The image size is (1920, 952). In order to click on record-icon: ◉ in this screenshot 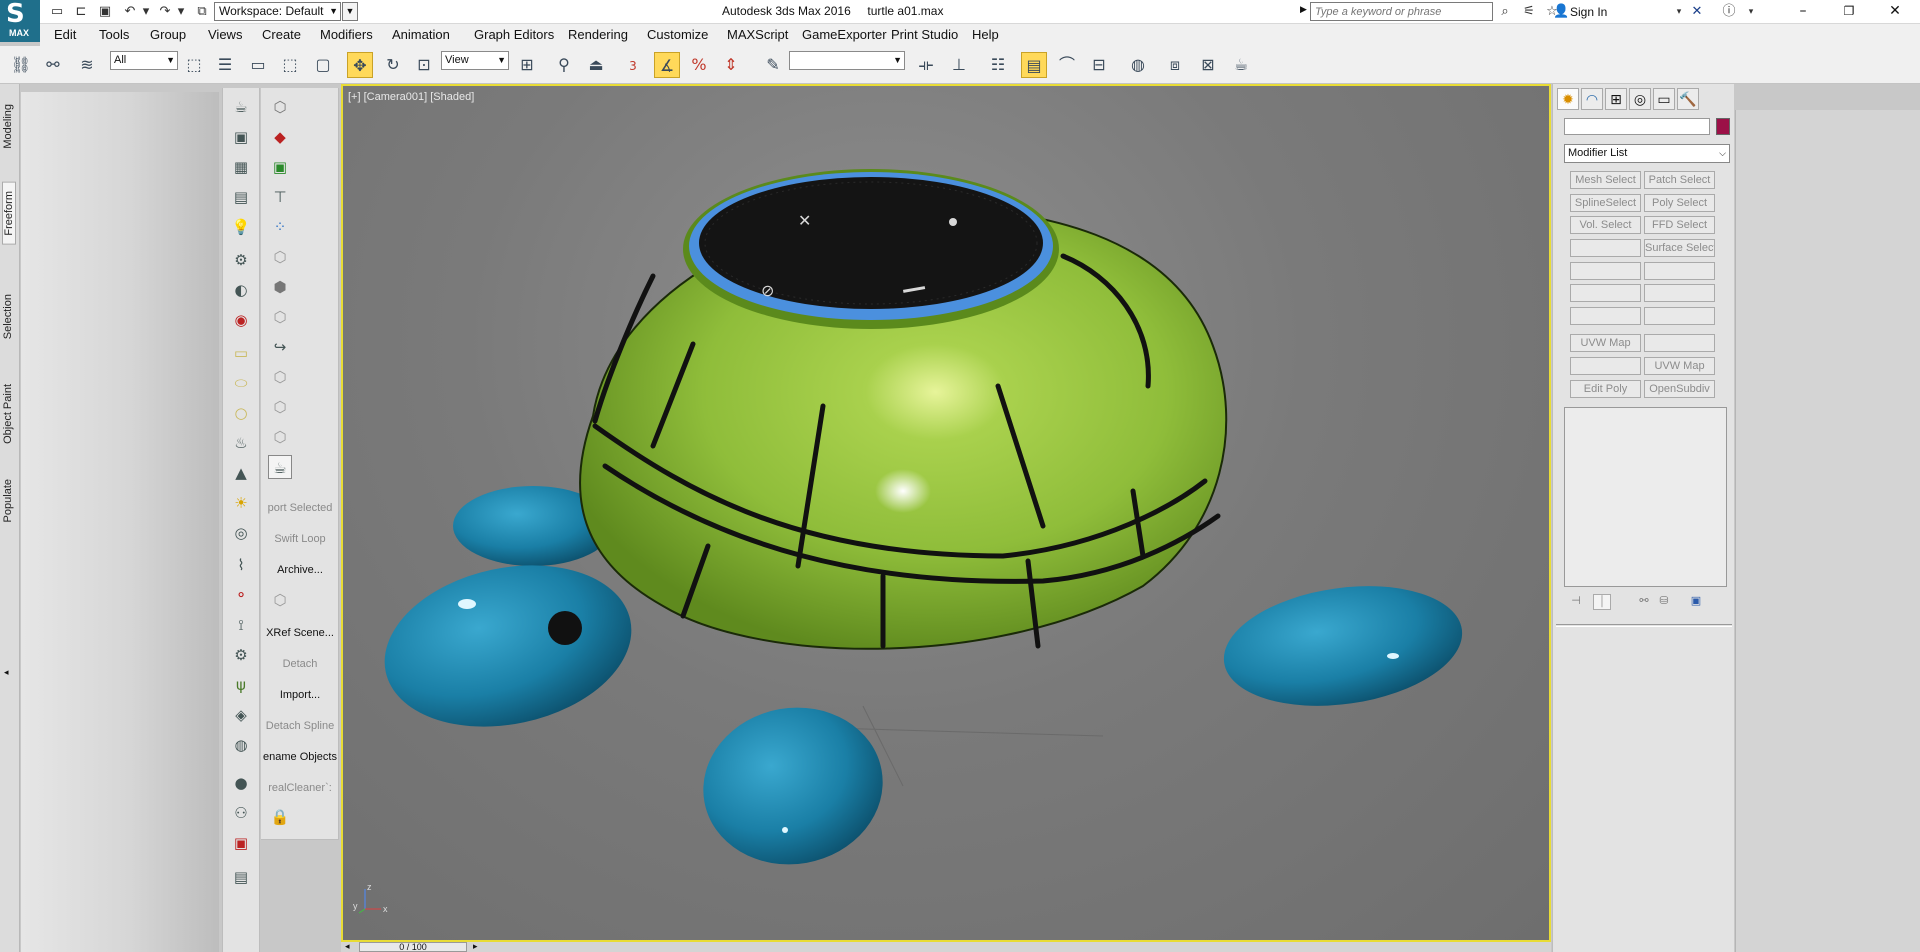, I will do `click(241, 320)`.